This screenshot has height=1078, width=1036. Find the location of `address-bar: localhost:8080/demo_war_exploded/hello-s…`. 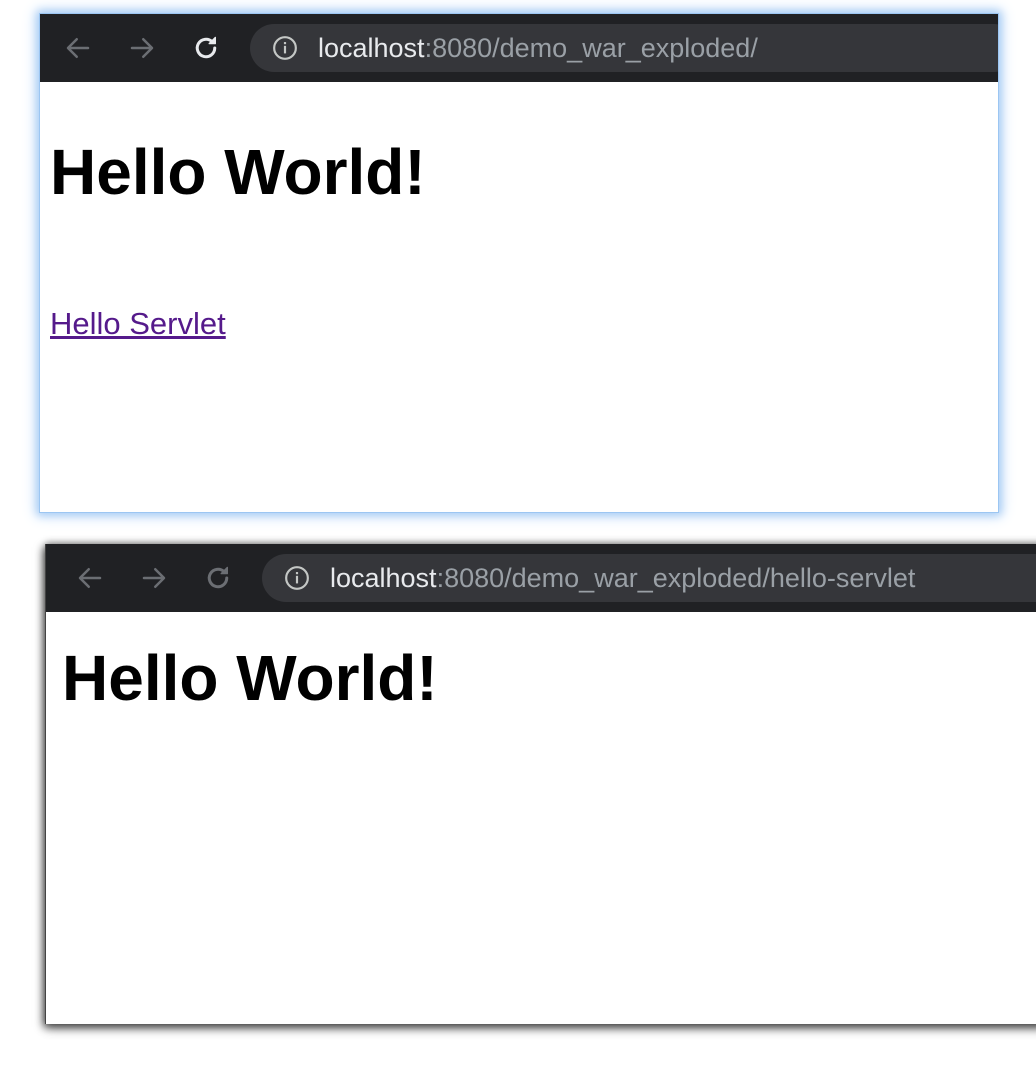

address-bar: localhost:8080/demo_war_exploded/hello-s… is located at coordinates (649, 578).